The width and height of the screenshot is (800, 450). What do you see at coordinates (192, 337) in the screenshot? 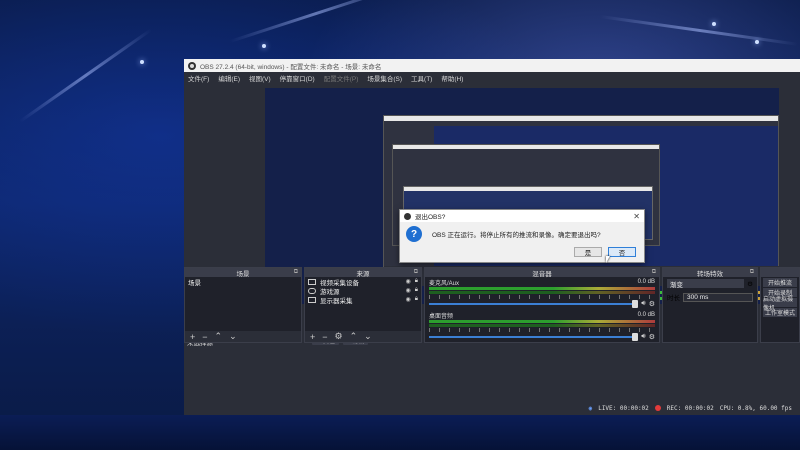
I see `add-scene-icon: +` at bounding box center [192, 337].